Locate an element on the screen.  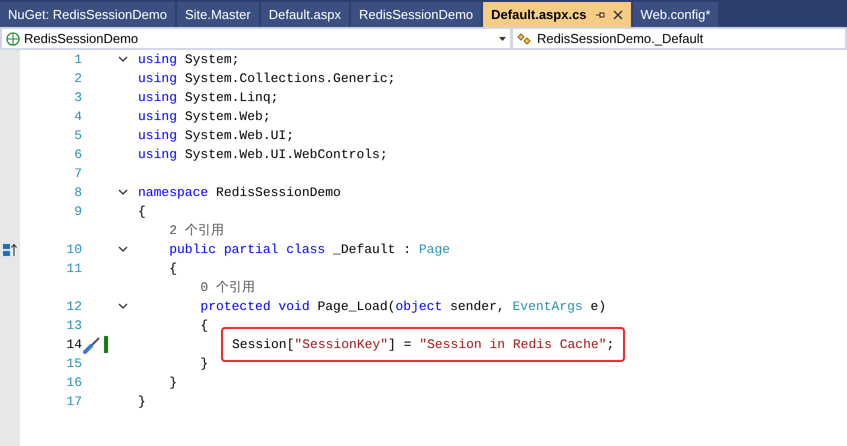
tab-label: Default.aspx.cs is located at coordinates (539, 15).